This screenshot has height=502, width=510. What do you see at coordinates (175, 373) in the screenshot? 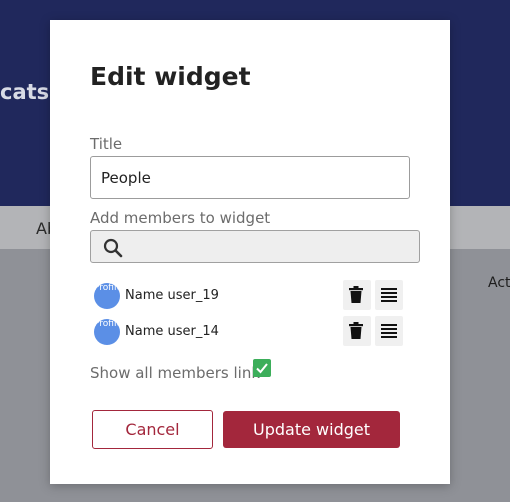
I see `show-all-members-label: Show all members link` at bounding box center [175, 373].